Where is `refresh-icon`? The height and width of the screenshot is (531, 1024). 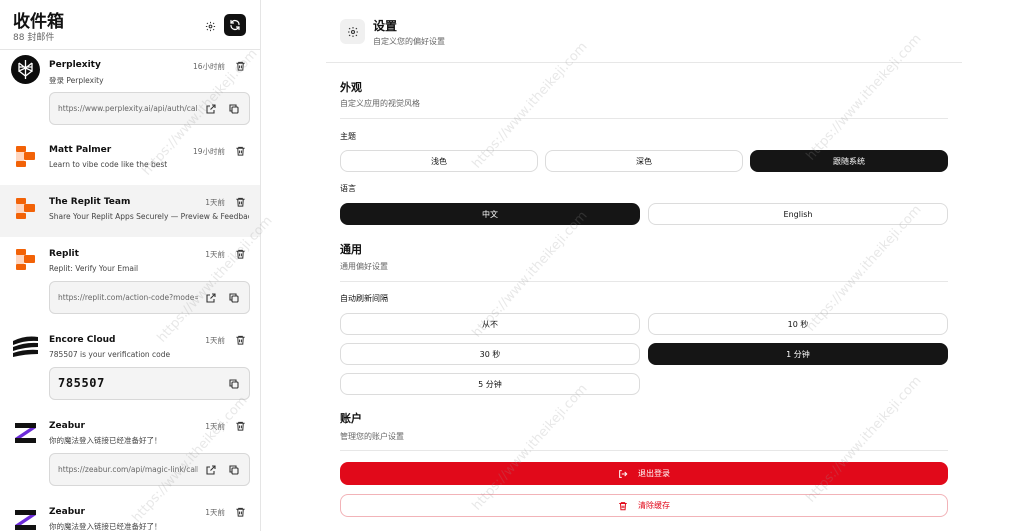
refresh-icon is located at coordinates (235, 25).